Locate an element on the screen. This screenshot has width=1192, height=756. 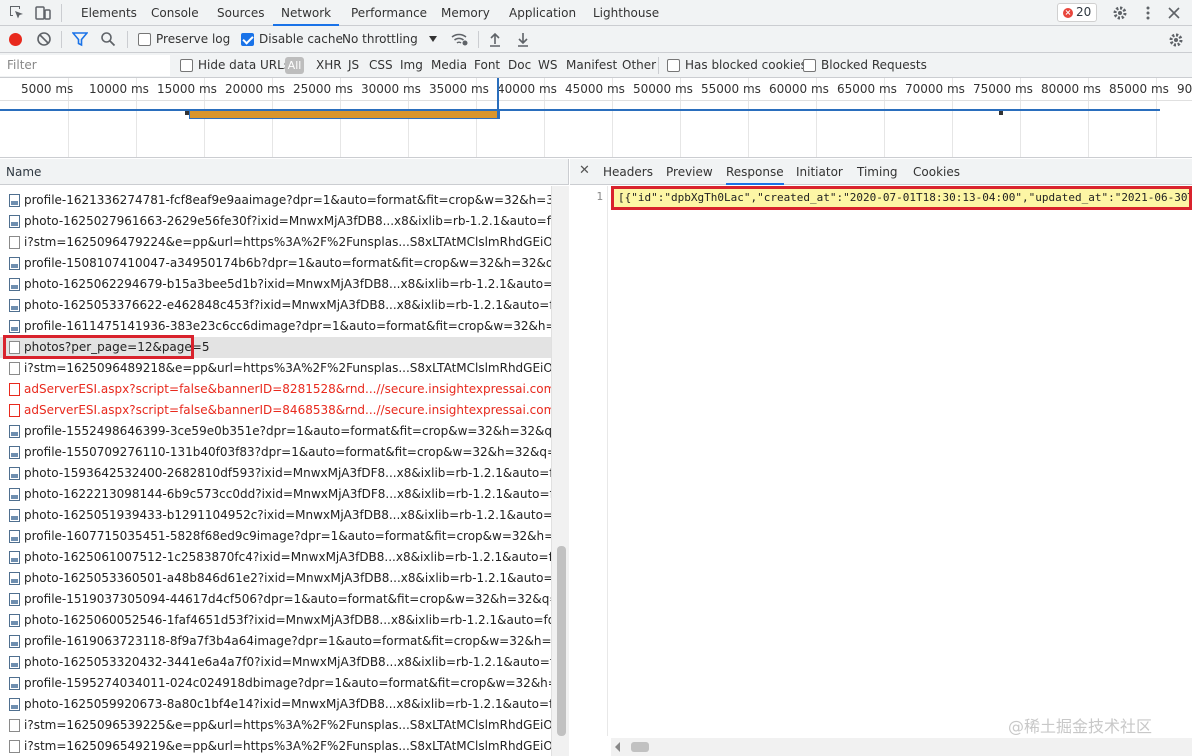
scroll-left-arrow-icon is located at coordinates (617, 747).